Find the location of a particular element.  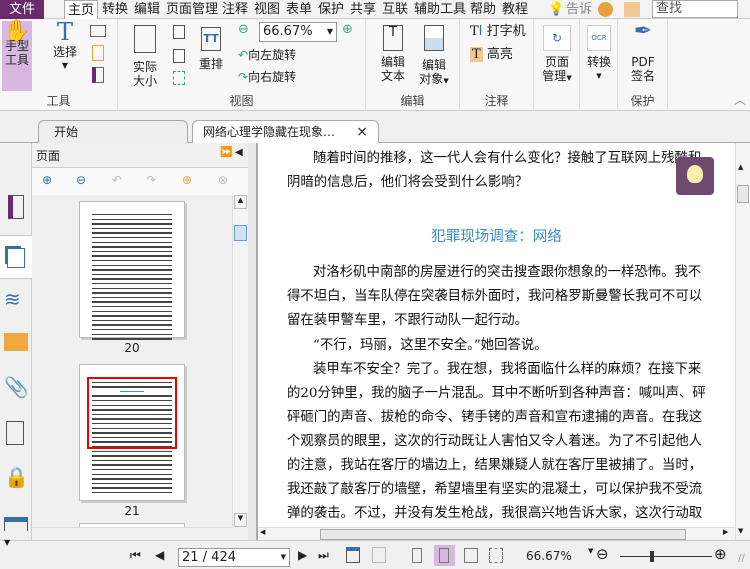

attachment-icon: 📎 is located at coordinates (16, 387).